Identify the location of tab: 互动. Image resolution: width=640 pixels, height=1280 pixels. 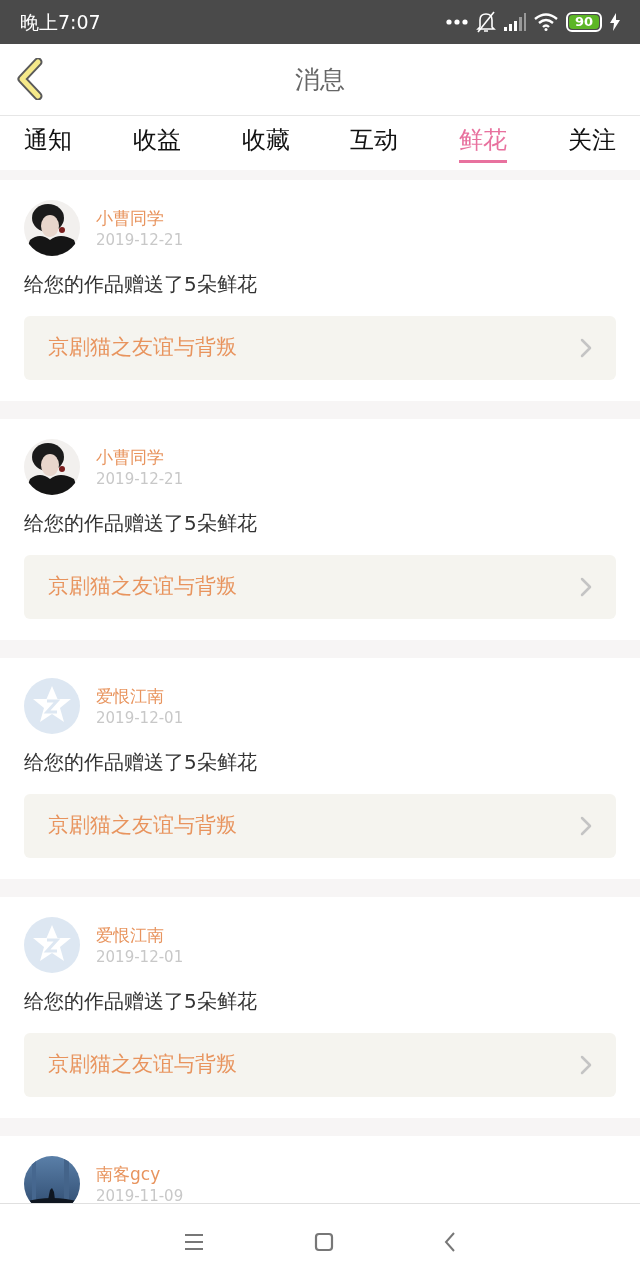
(374, 143).